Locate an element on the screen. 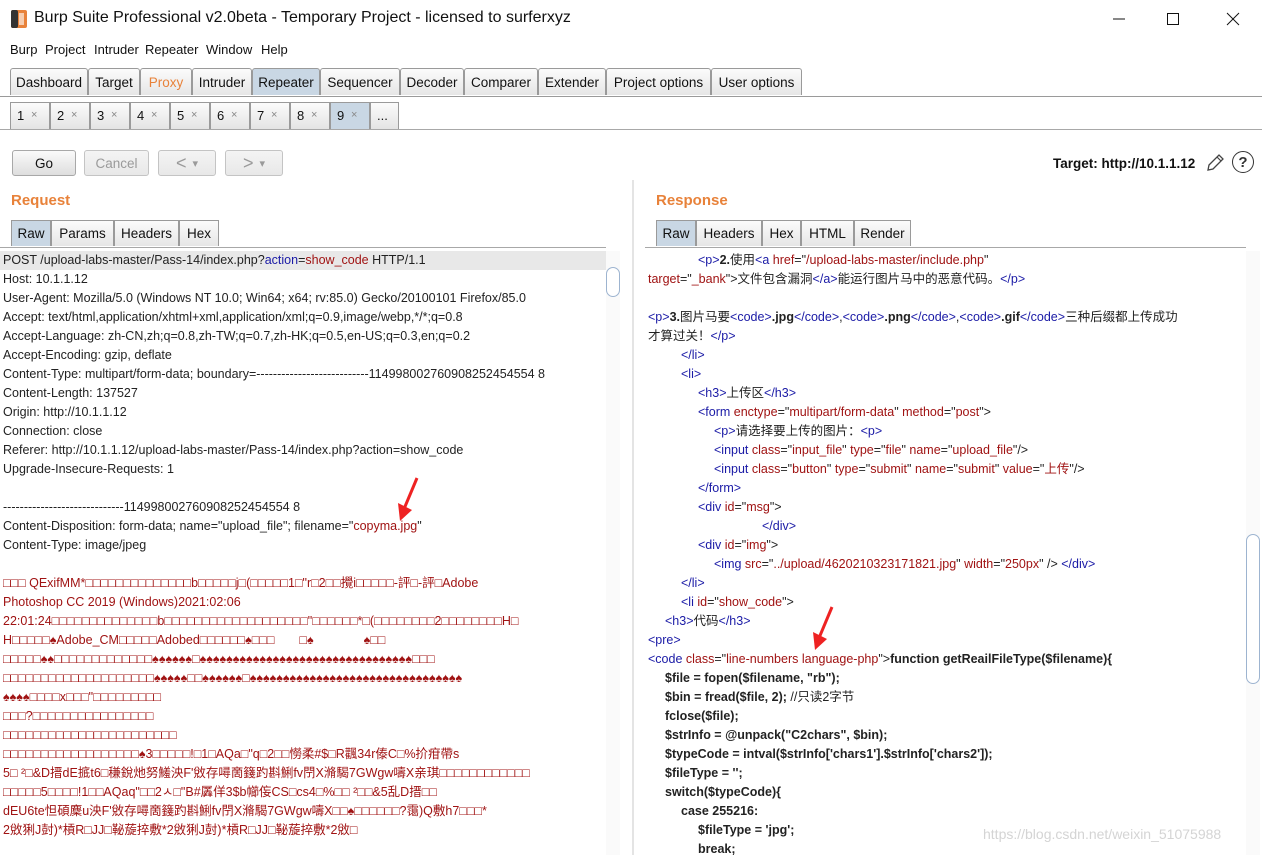  request-line: 2敓猁J尌)*槓R□JJ□䩛蔙捽敷*2敓猁J尌)*槓R□JJ□䩛蔙捽敷*2敓□ is located at coordinates (180, 830).